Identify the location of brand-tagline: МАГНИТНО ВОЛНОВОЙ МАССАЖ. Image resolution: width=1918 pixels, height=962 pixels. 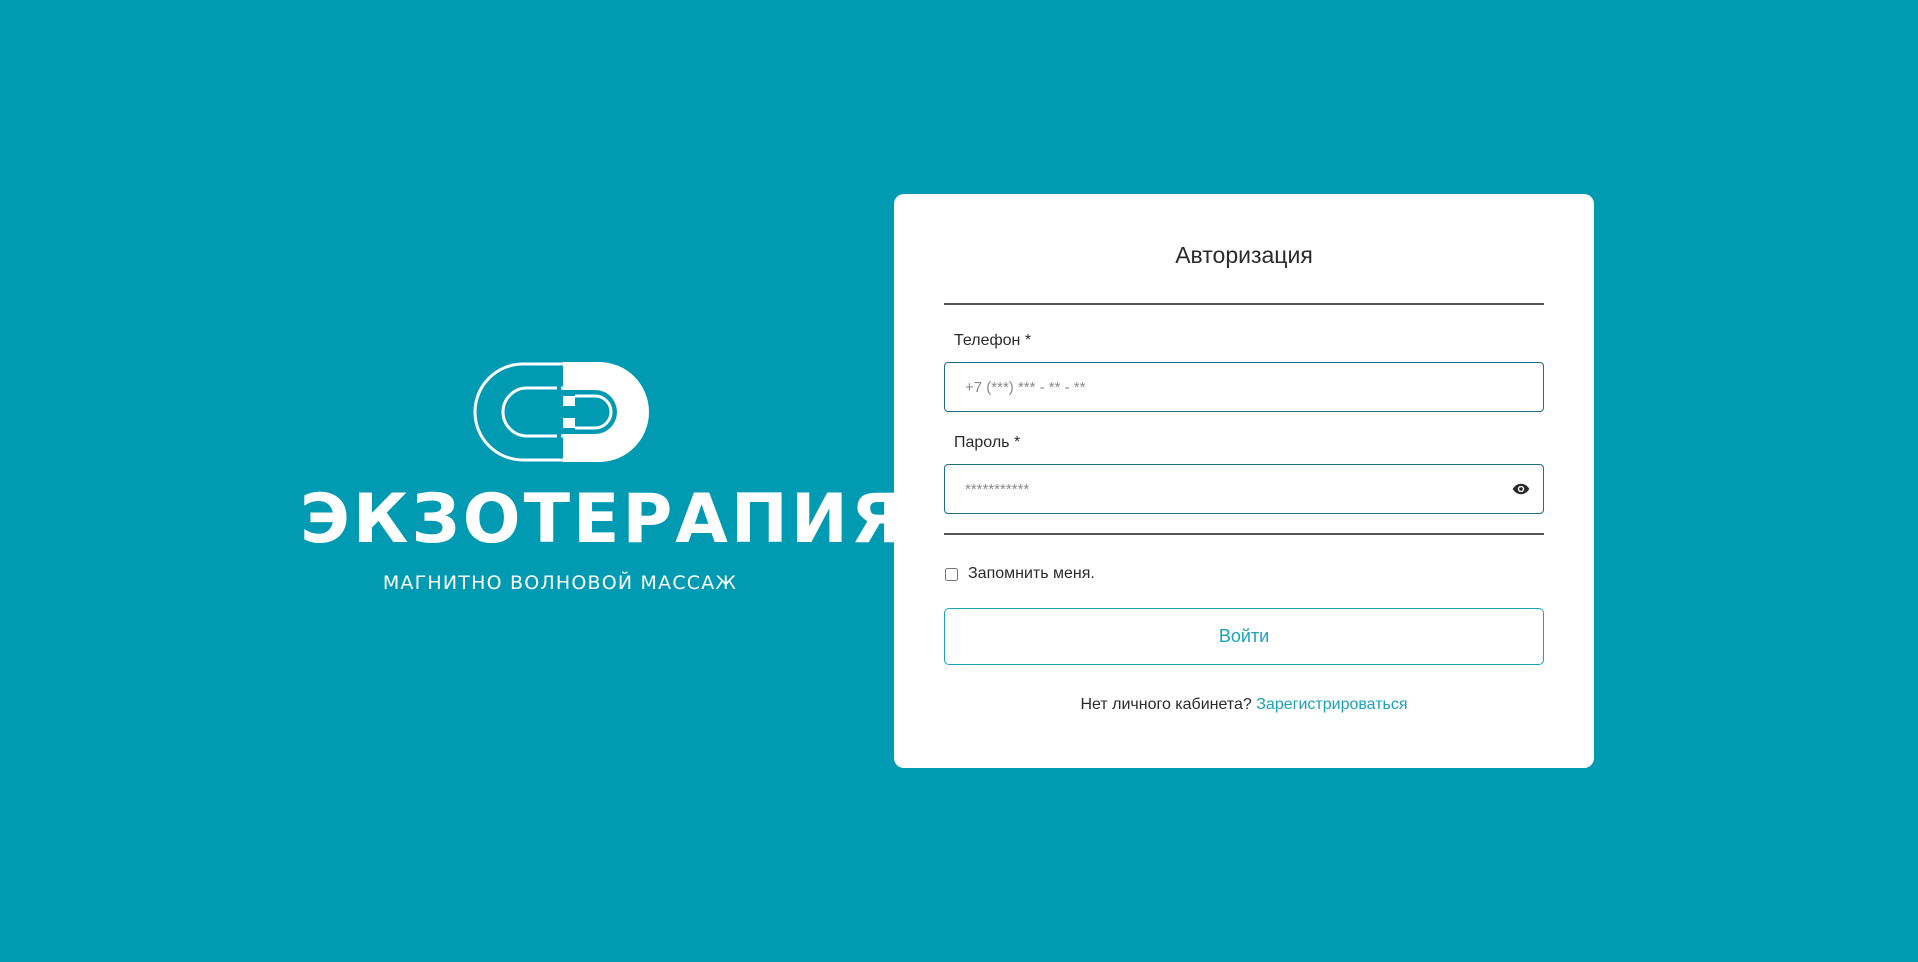
(560, 583).